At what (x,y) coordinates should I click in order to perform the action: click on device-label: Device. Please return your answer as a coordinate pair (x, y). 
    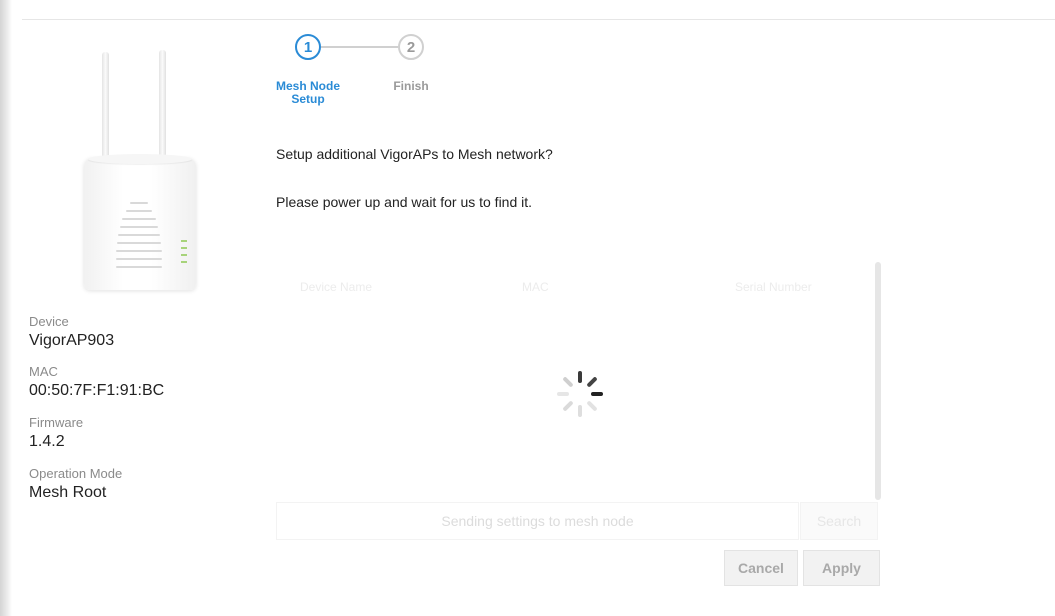
    Looking at the image, I should click on (49, 321).